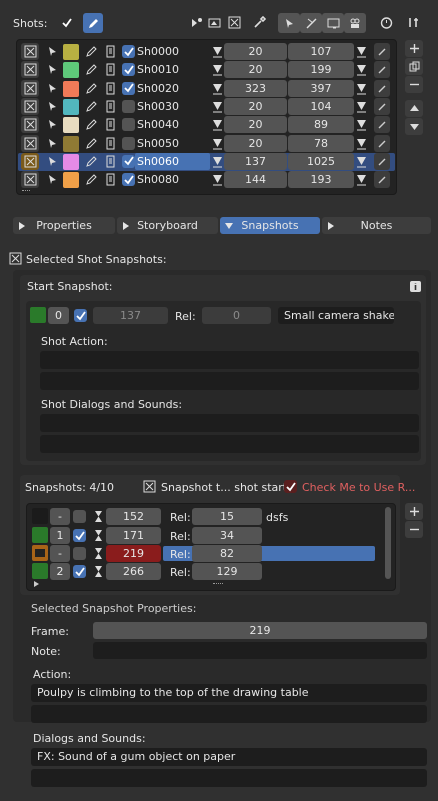  I want to click on shot-row: Sh0010 20 199, so click(206, 70).